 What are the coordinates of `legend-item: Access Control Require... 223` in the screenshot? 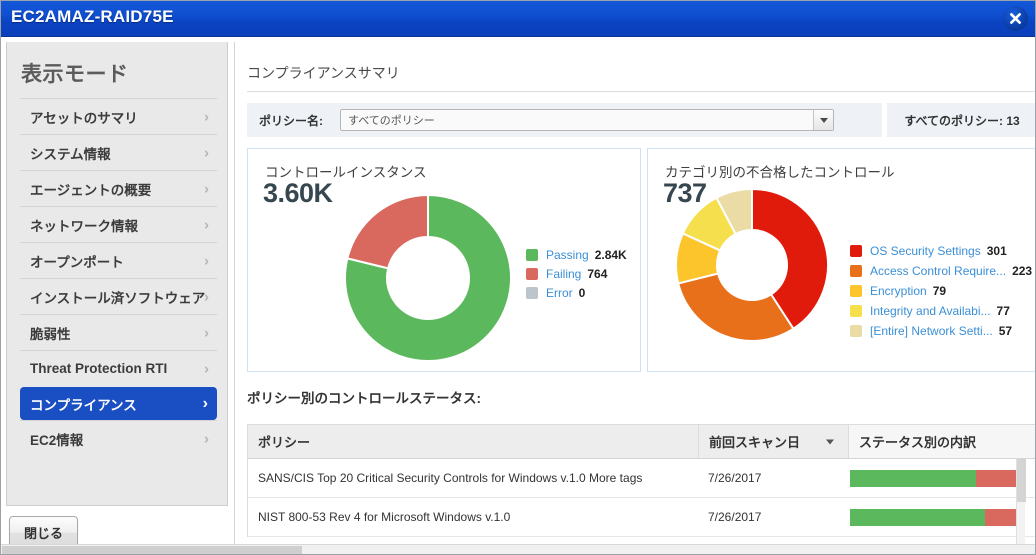 It's located at (941, 271).